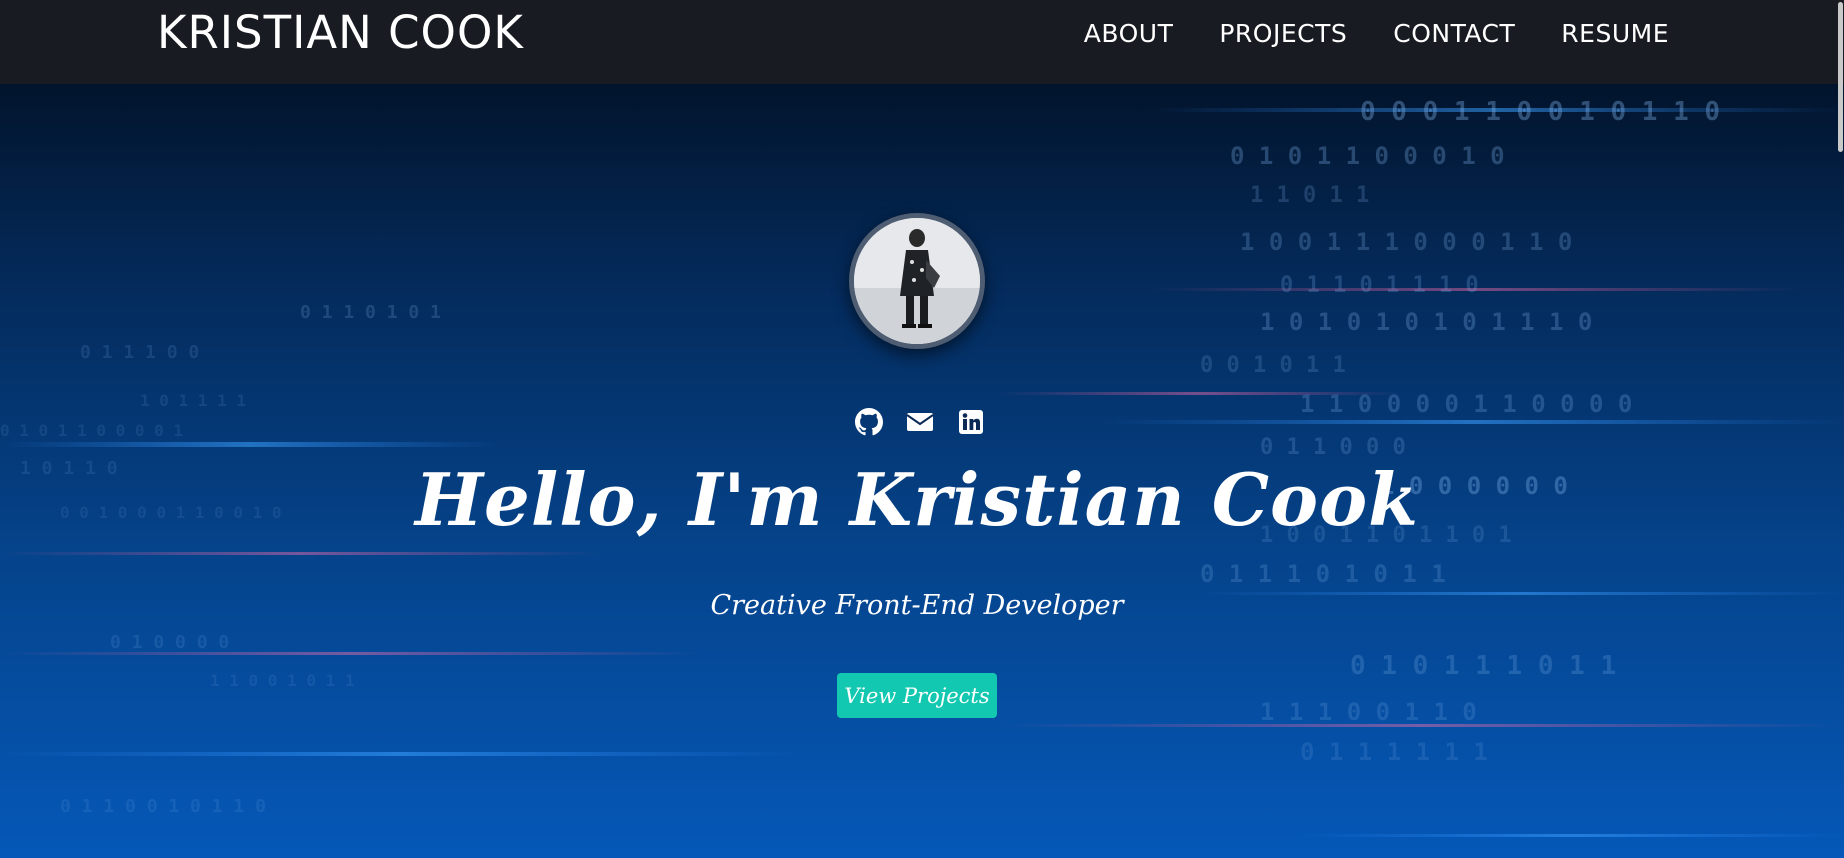 Image resolution: width=1844 pixels, height=858 pixels. I want to click on binary-digit-row: 1 0 1 1 1 1, so click(193, 400).